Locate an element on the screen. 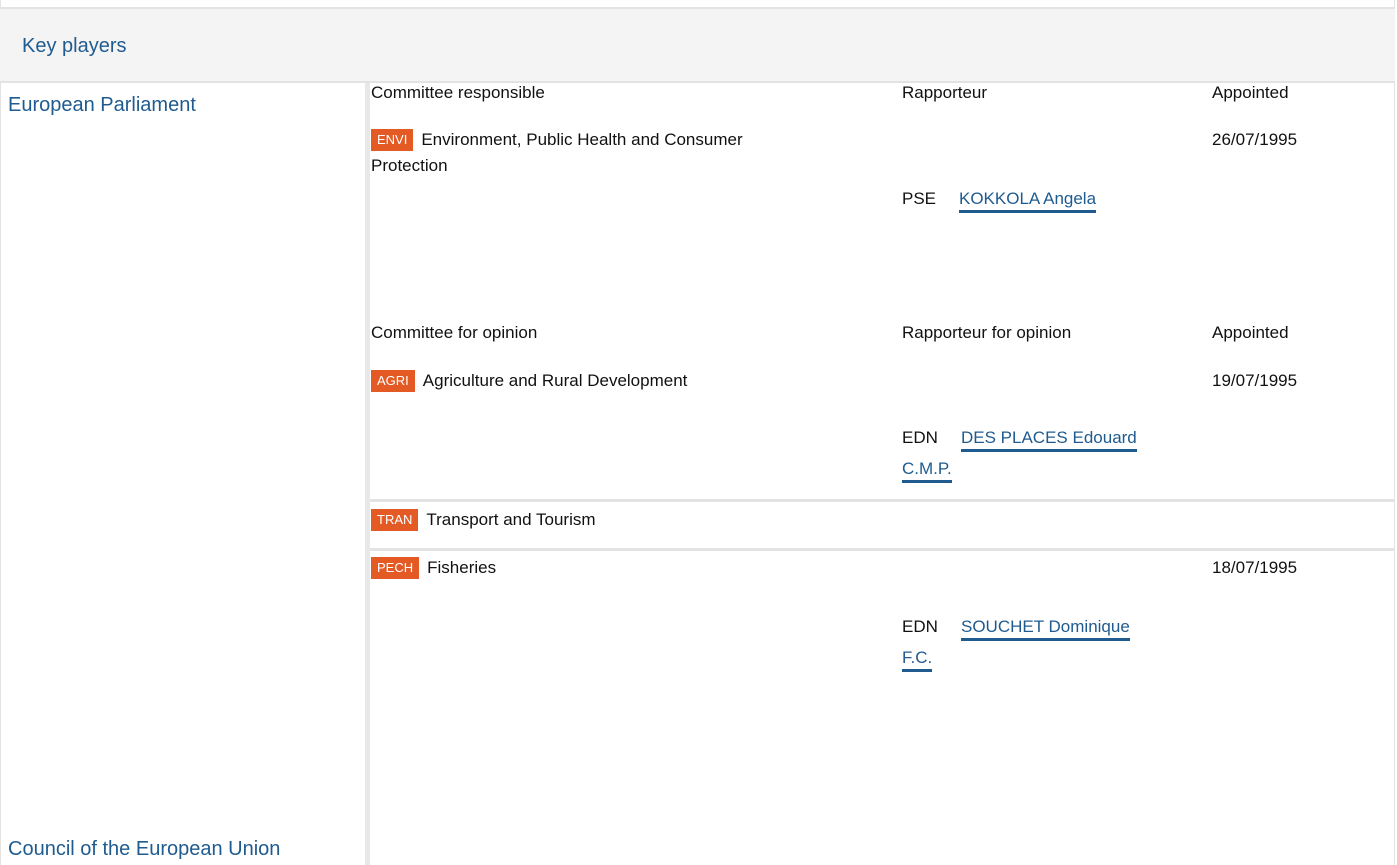  committee-name: Transport and Tourism is located at coordinates (511, 519).